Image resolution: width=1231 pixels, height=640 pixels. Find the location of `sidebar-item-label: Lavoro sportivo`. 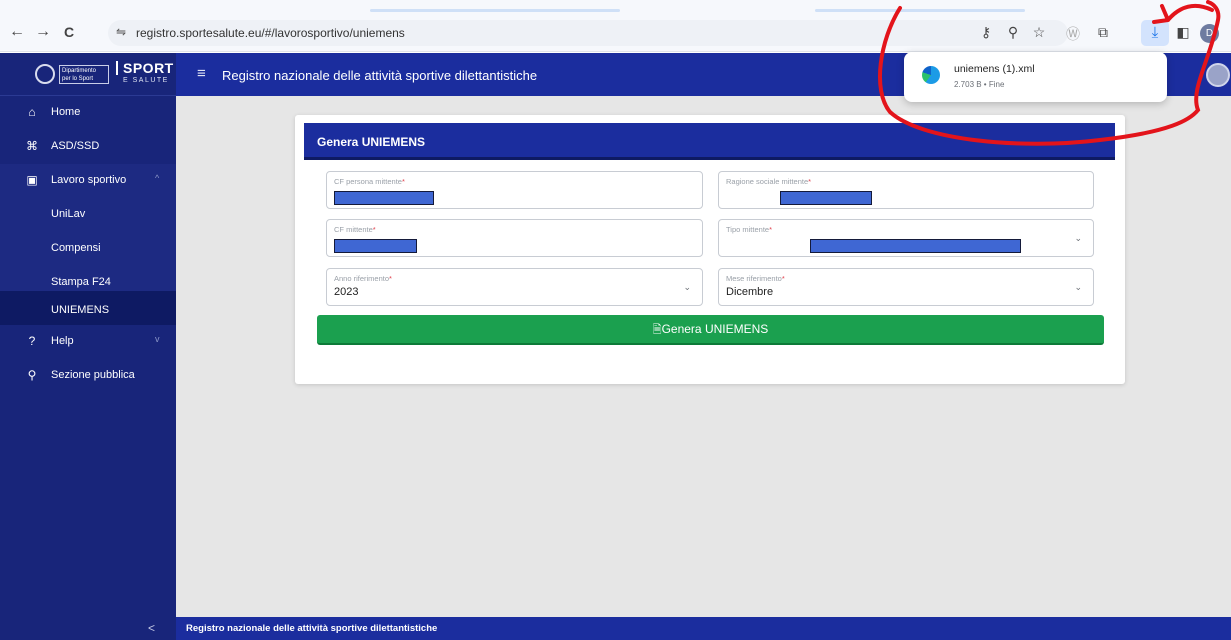

sidebar-item-label: Lavoro sportivo is located at coordinates (89, 180).